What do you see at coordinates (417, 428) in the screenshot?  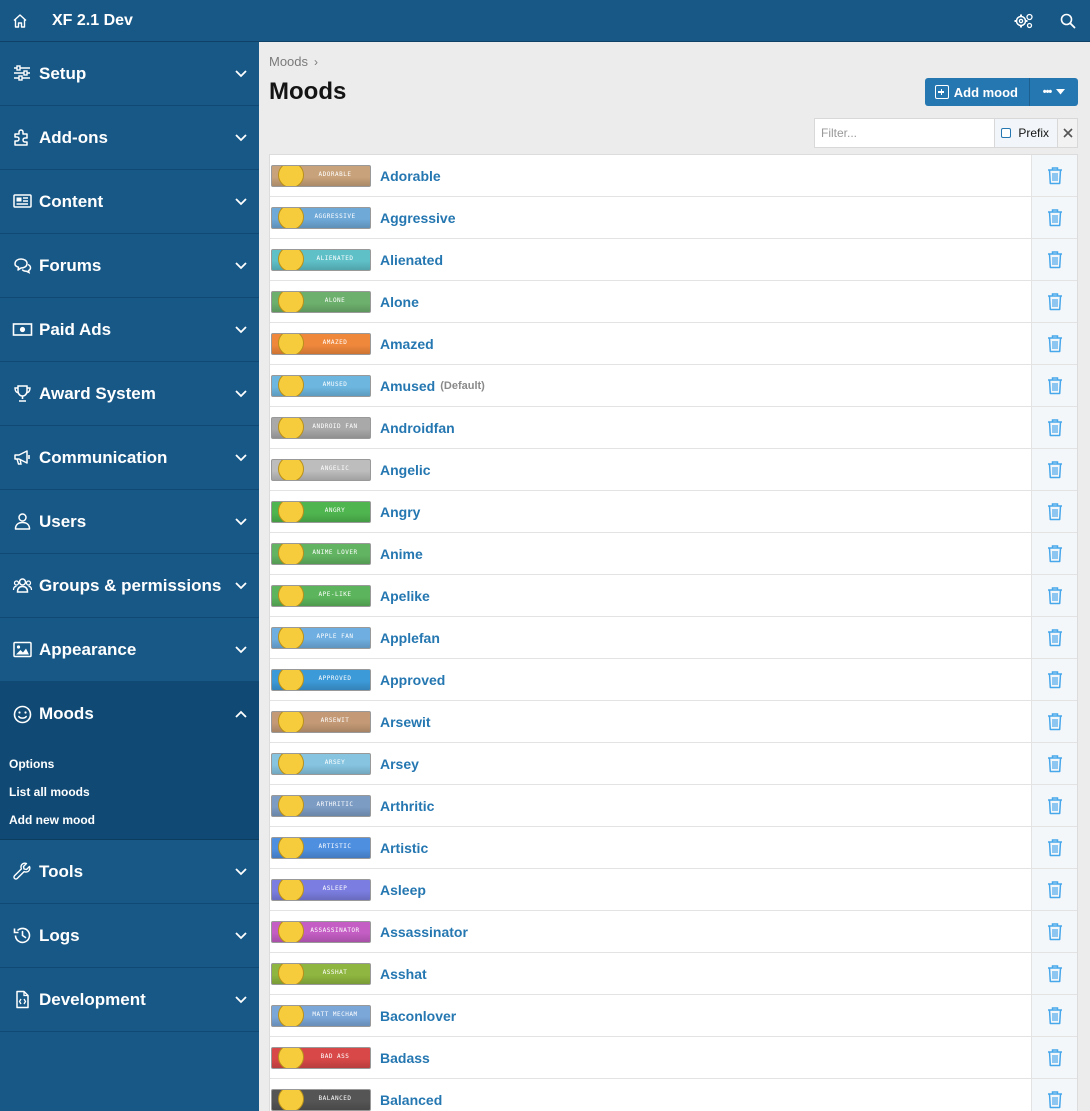 I see `mood-name-link: Androidfan` at bounding box center [417, 428].